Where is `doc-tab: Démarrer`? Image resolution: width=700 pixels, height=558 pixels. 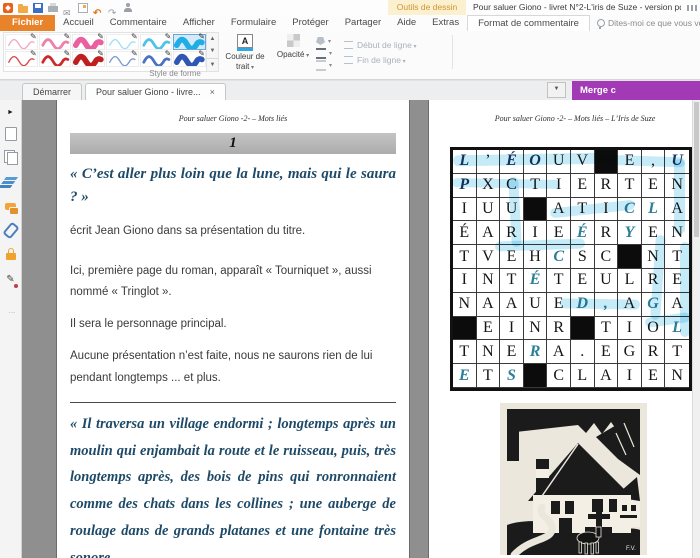
doc-tab: Démarrer is located at coordinates (52, 92).